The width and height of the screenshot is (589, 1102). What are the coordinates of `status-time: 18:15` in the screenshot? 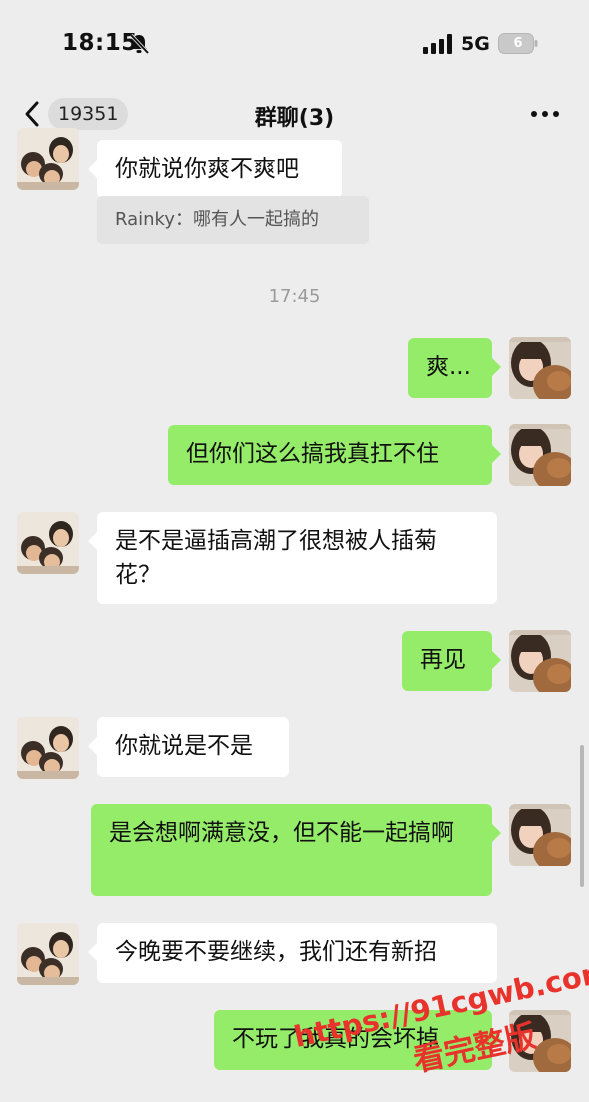 It's located at (100, 43).